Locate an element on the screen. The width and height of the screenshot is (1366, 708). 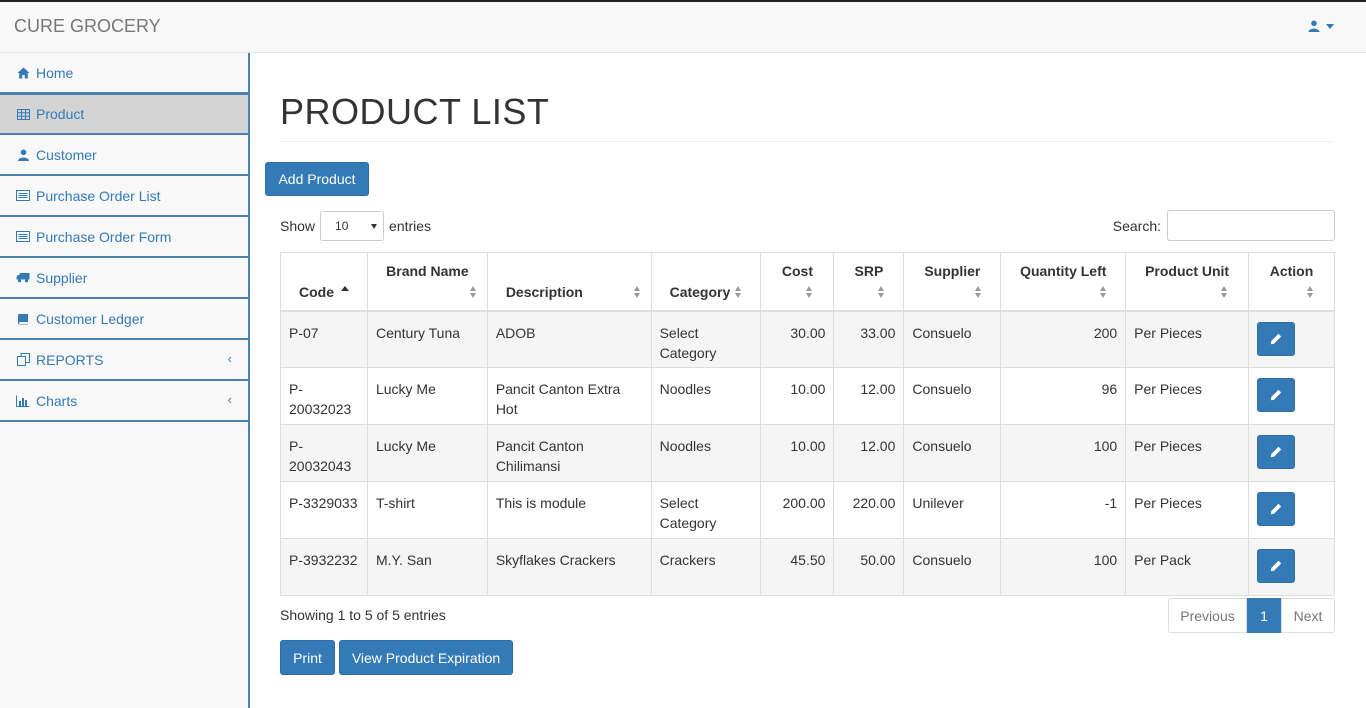
pagination-page-1: 1 is located at coordinates (1264, 615).